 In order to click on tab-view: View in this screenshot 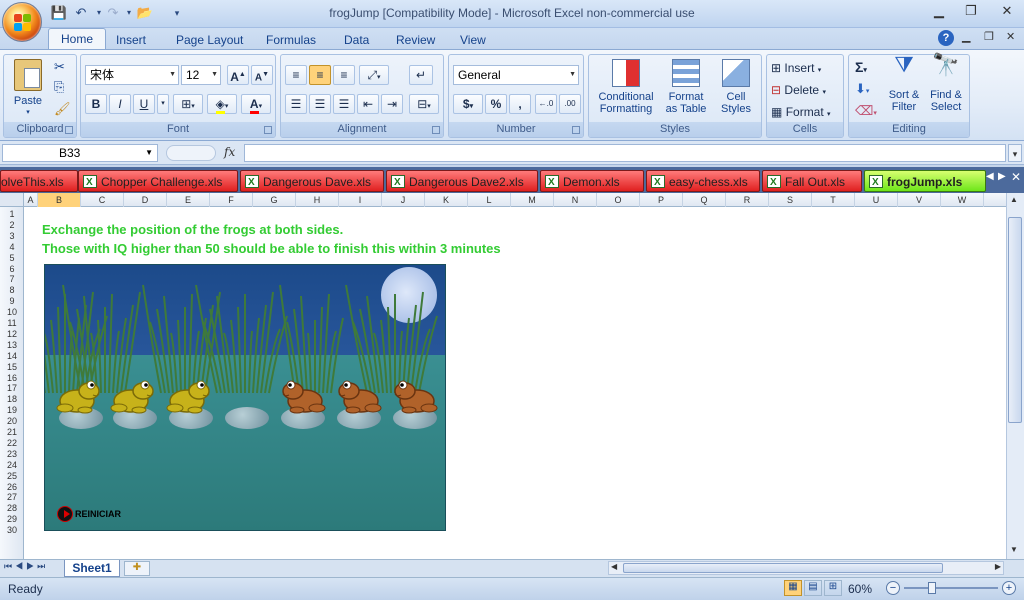, I will do `click(473, 40)`.